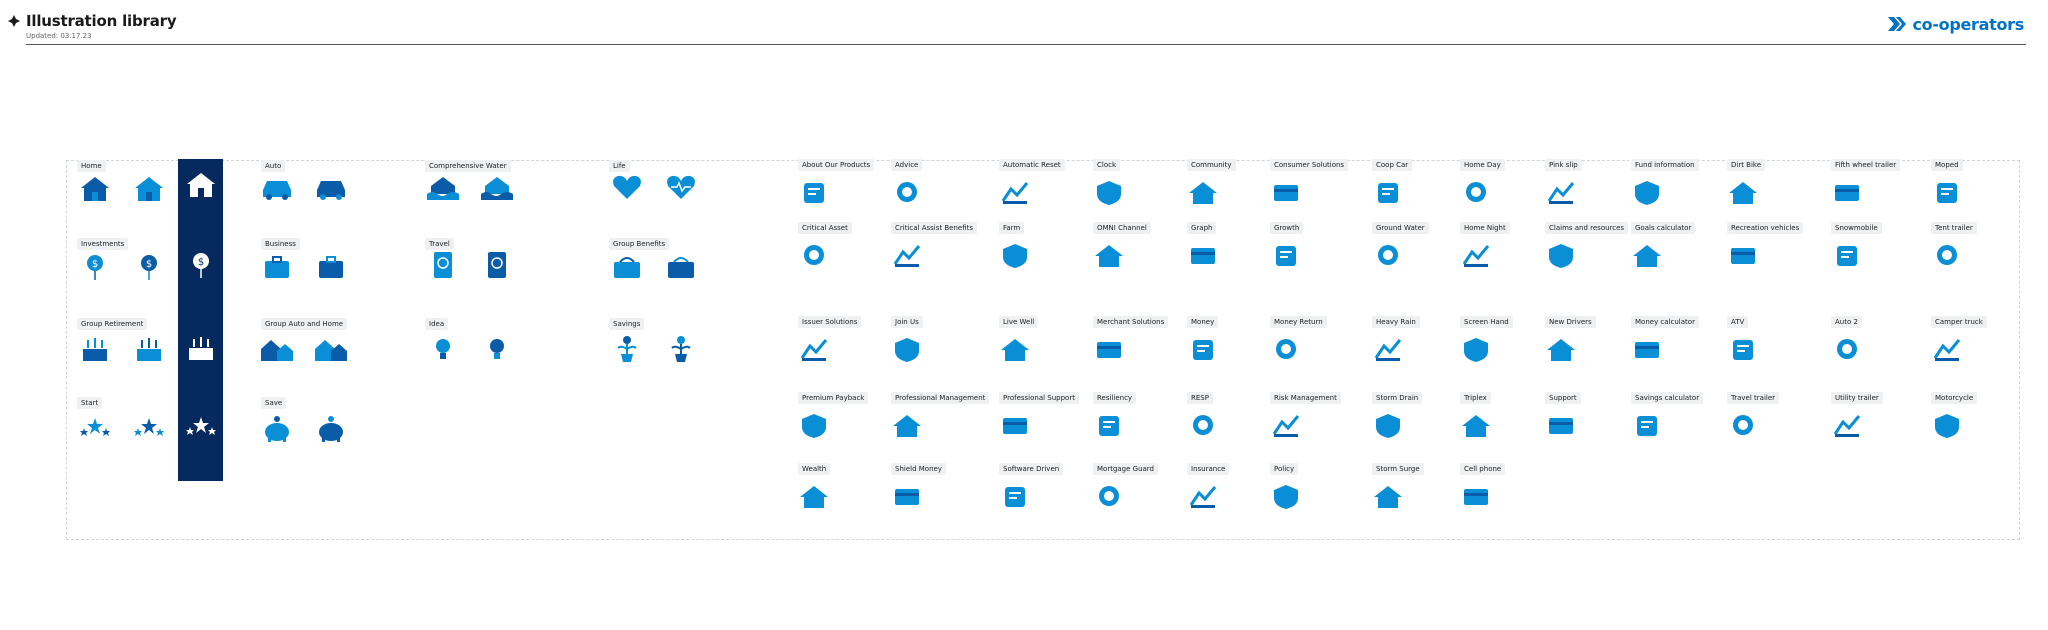  What do you see at coordinates (1856, 228) in the screenshot?
I see `grid-label: Snowmobile` at bounding box center [1856, 228].